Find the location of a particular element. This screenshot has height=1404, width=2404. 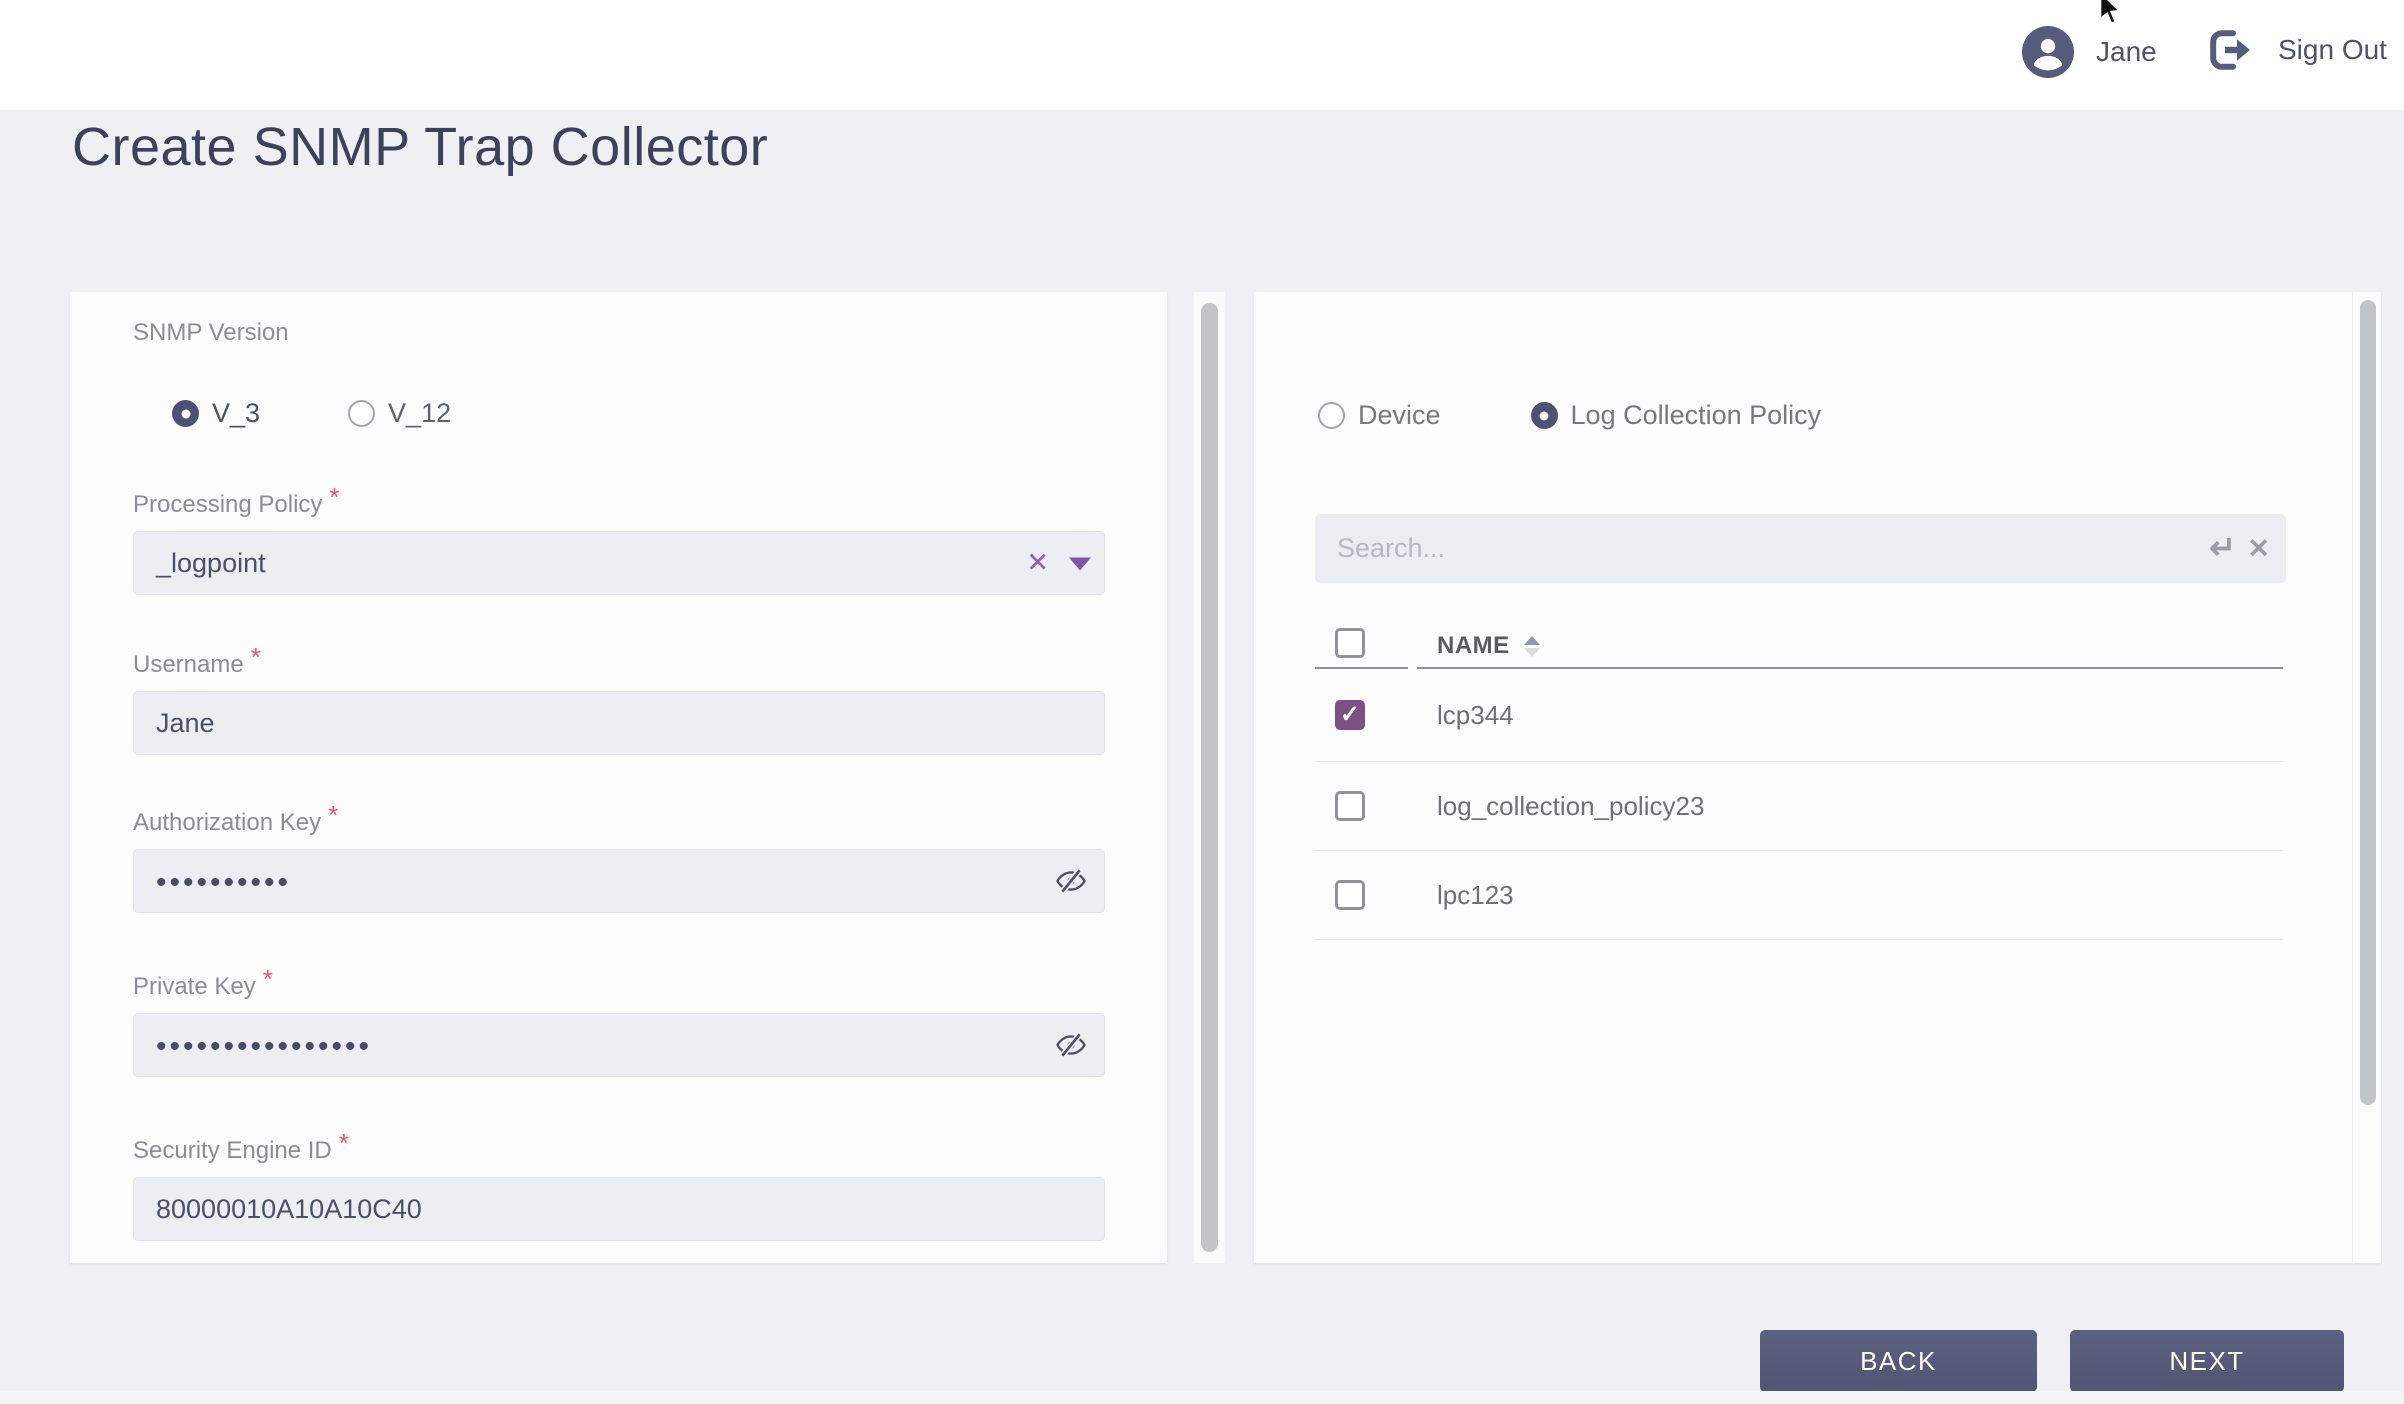

snmp-version-label: SNMP Version is located at coordinates (211, 332).